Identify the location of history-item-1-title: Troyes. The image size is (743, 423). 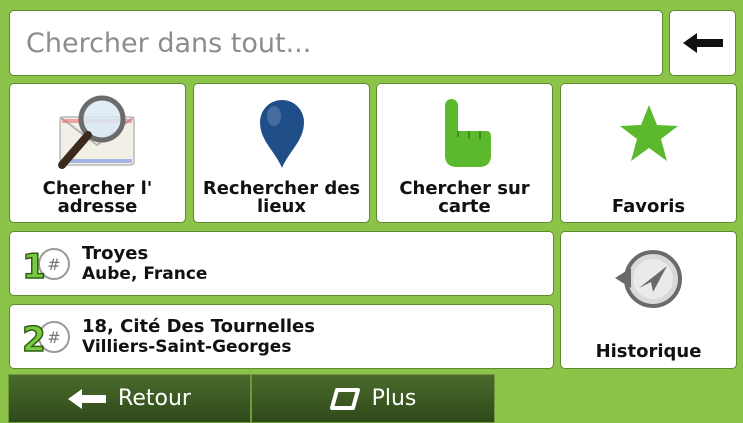
(115, 253).